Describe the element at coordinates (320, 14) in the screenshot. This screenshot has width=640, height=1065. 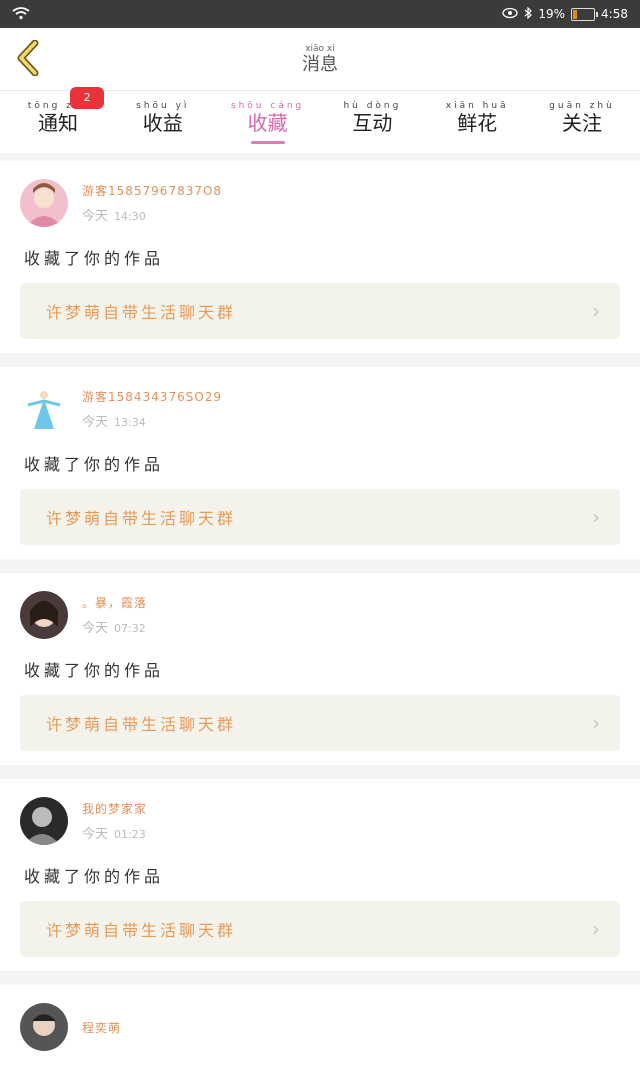
I see `status-bar: 19% 4:58` at that location.